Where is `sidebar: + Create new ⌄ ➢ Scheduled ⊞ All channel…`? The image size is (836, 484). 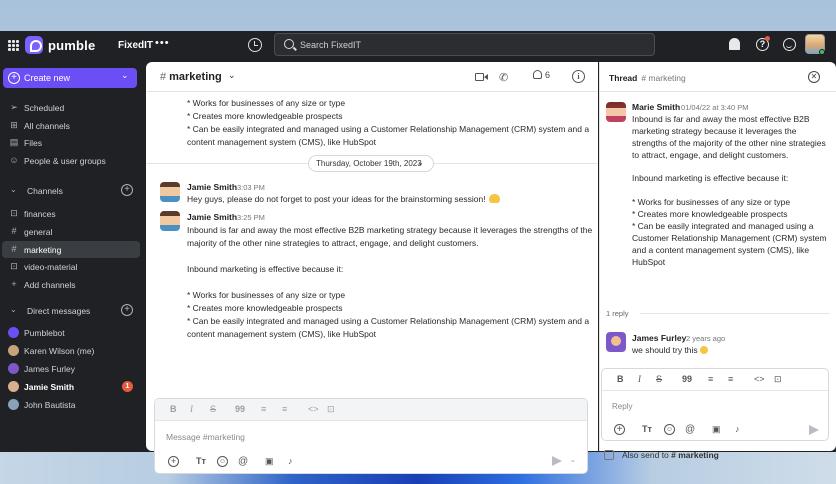
sidebar: + Create new ⌄ ➢ Scheduled ⊞ All channel… is located at coordinates (73, 256).